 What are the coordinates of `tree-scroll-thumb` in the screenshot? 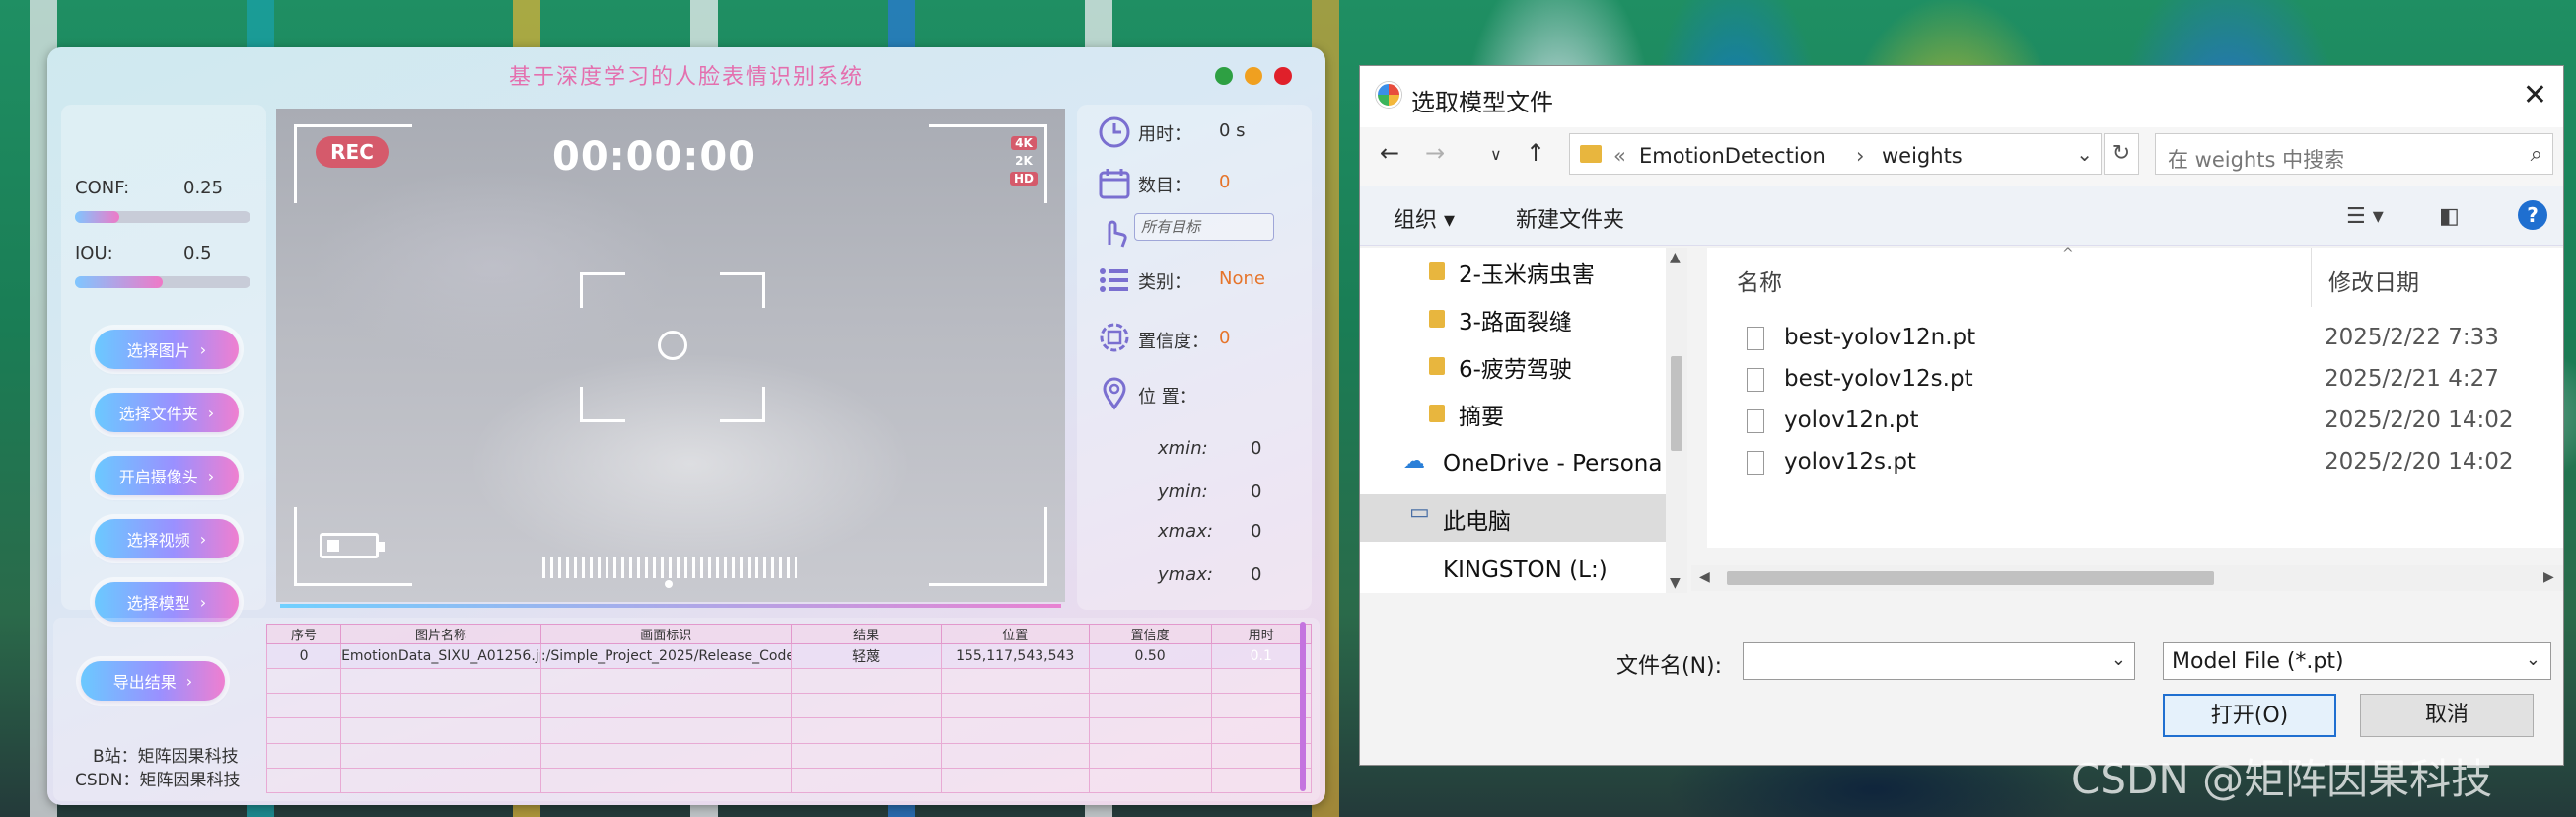 It's located at (1676, 404).